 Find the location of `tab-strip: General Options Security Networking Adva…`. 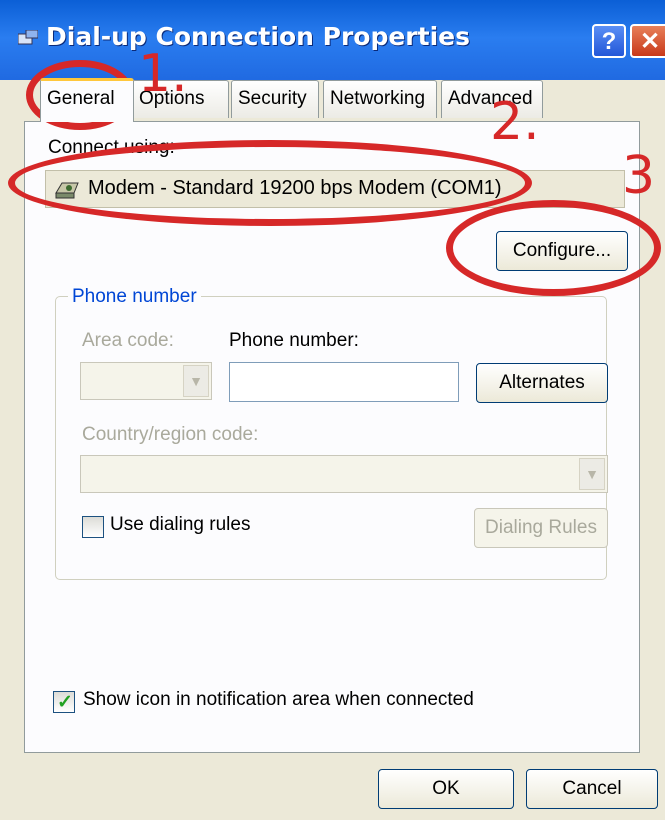

tab-strip: General Options Security Networking Adva… is located at coordinates (332, 100).